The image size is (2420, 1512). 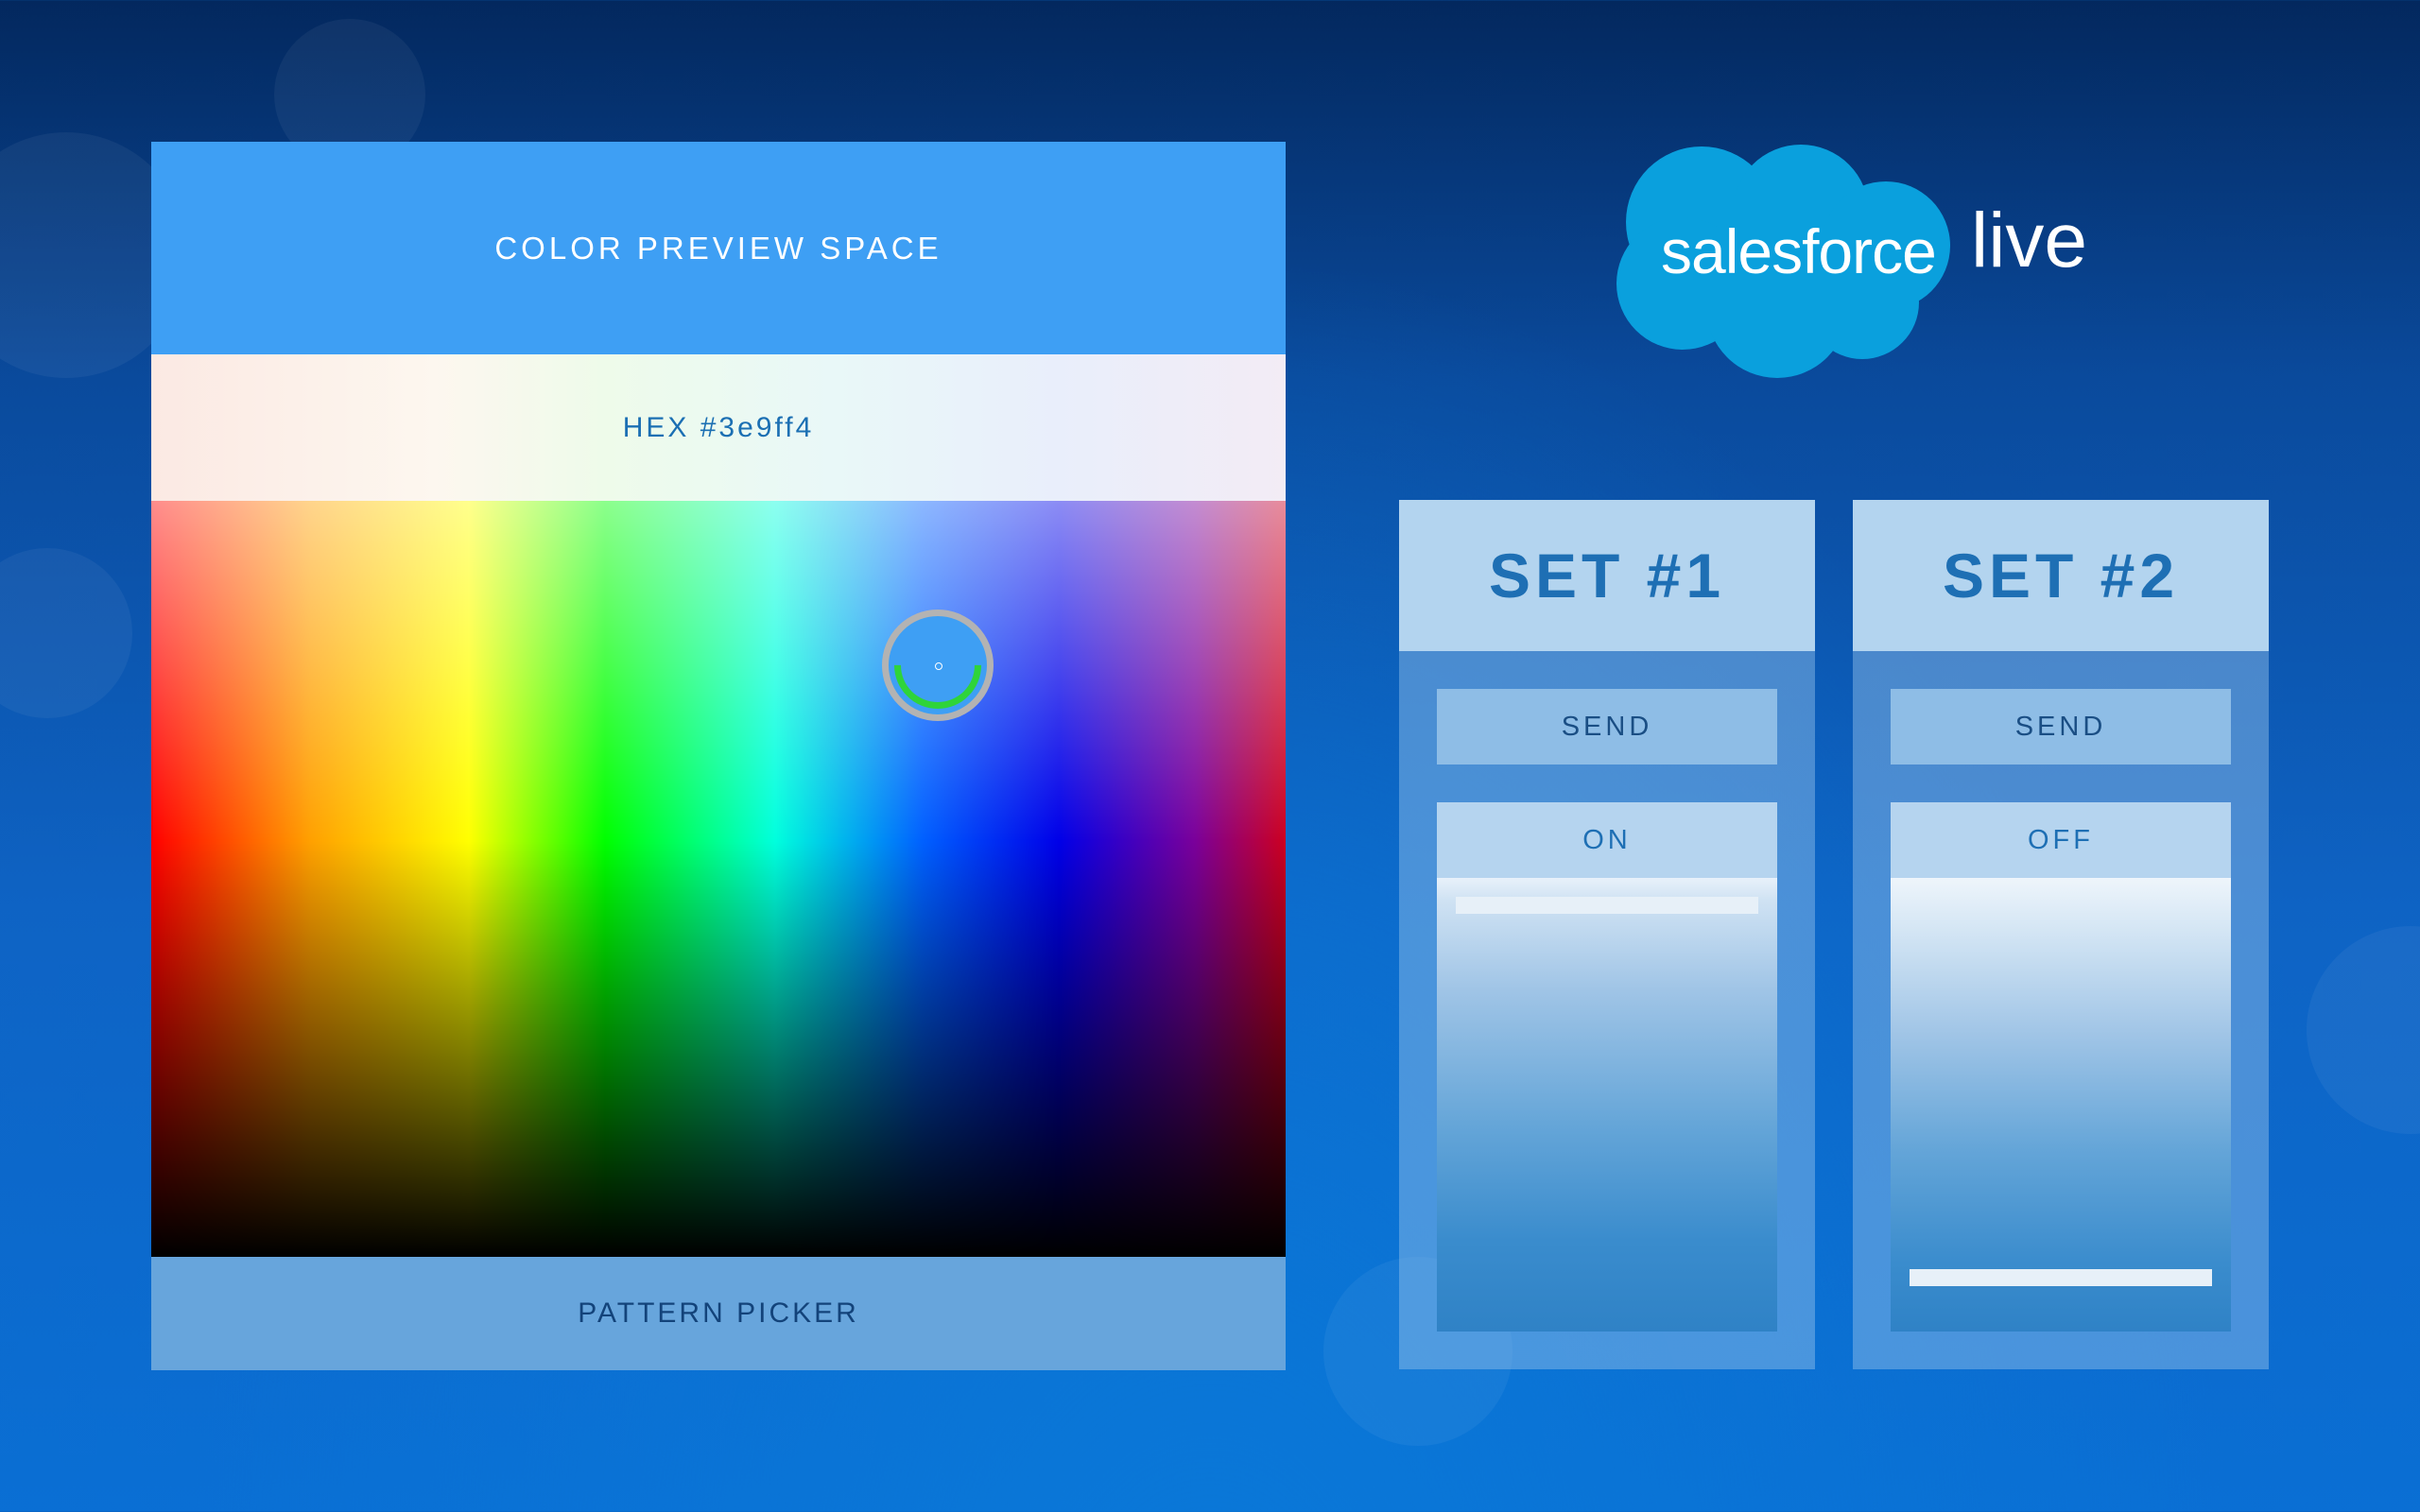 I want to click on state-label: OFF, so click(x=2061, y=839).